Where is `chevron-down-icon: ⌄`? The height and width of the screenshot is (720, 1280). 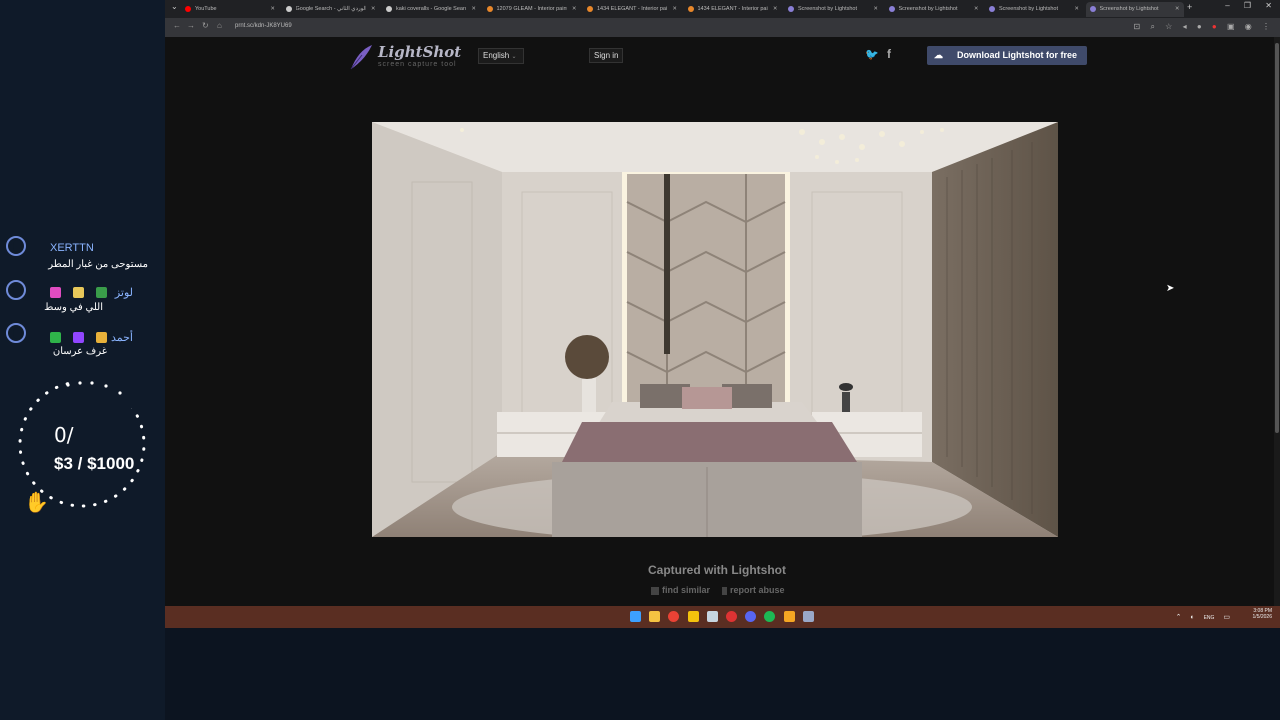
chevron-down-icon: ⌄ is located at coordinates (514, 57).